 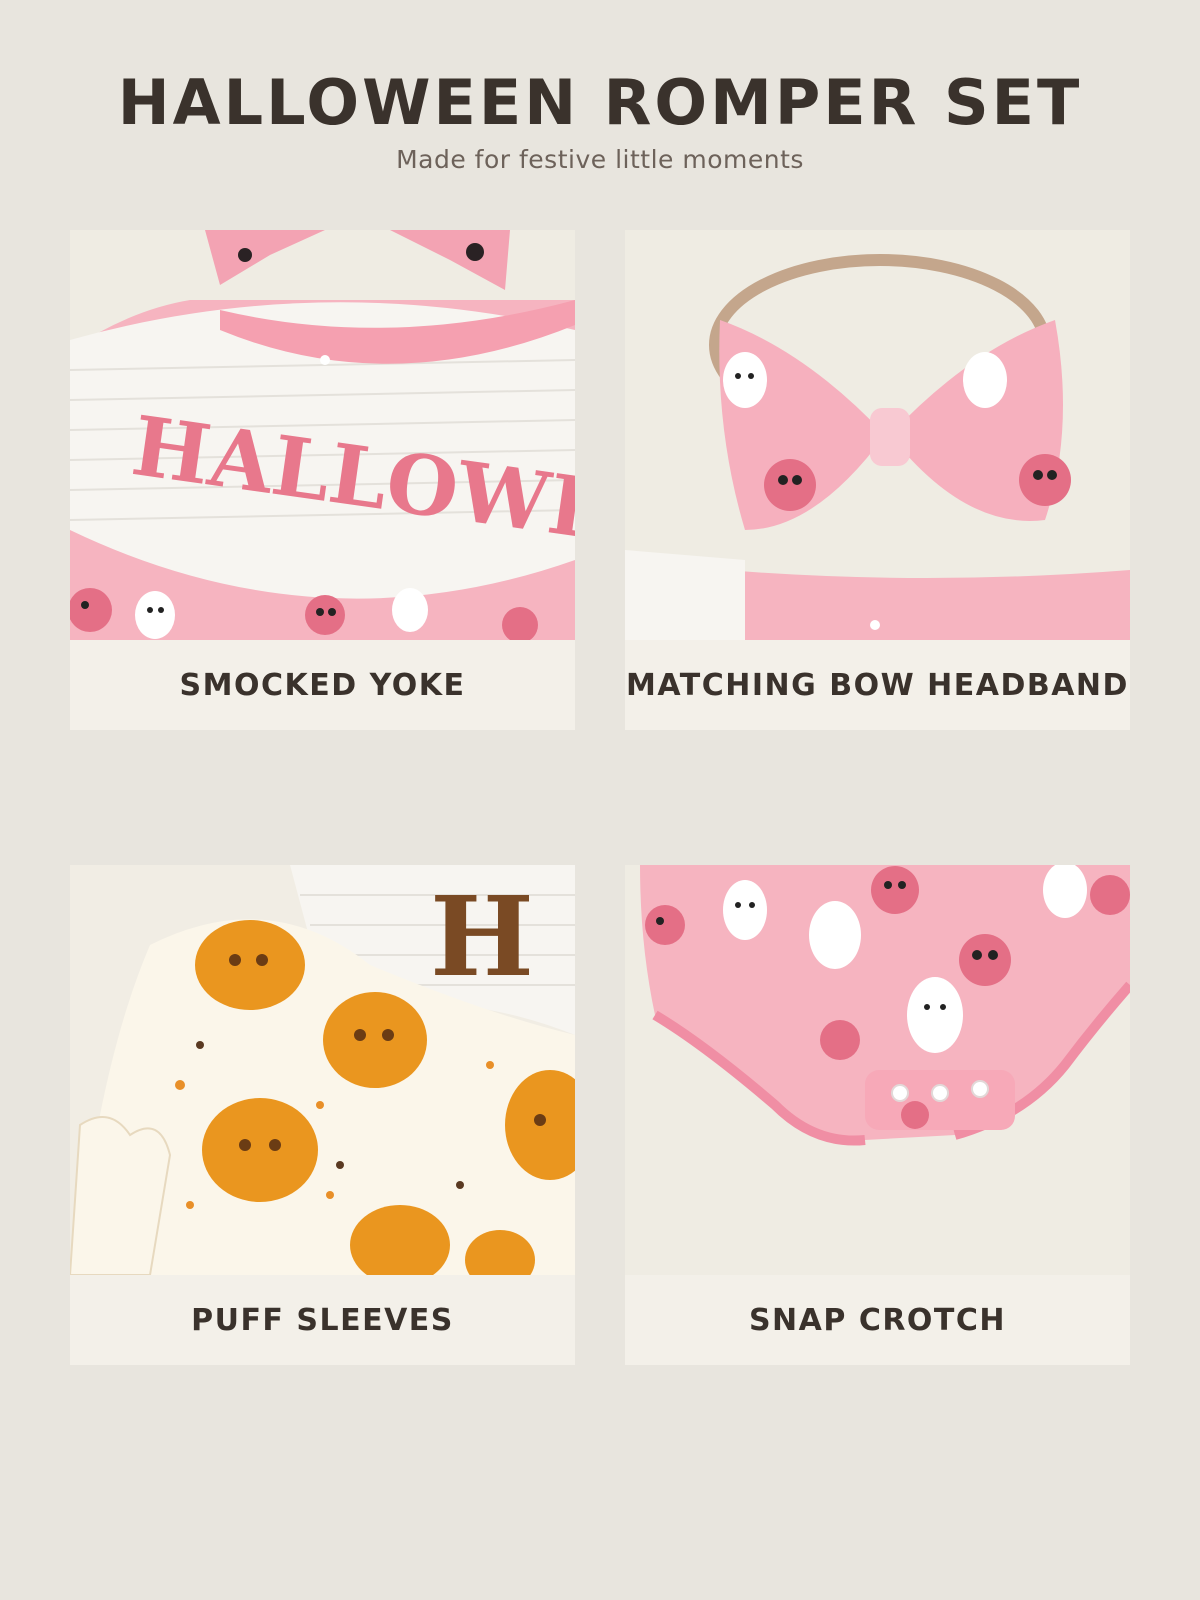 What do you see at coordinates (877, 1320) in the screenshot?
I see `feature-label-snap-crotch: SNAP CROTCH` at bounding box center [877, 1320].